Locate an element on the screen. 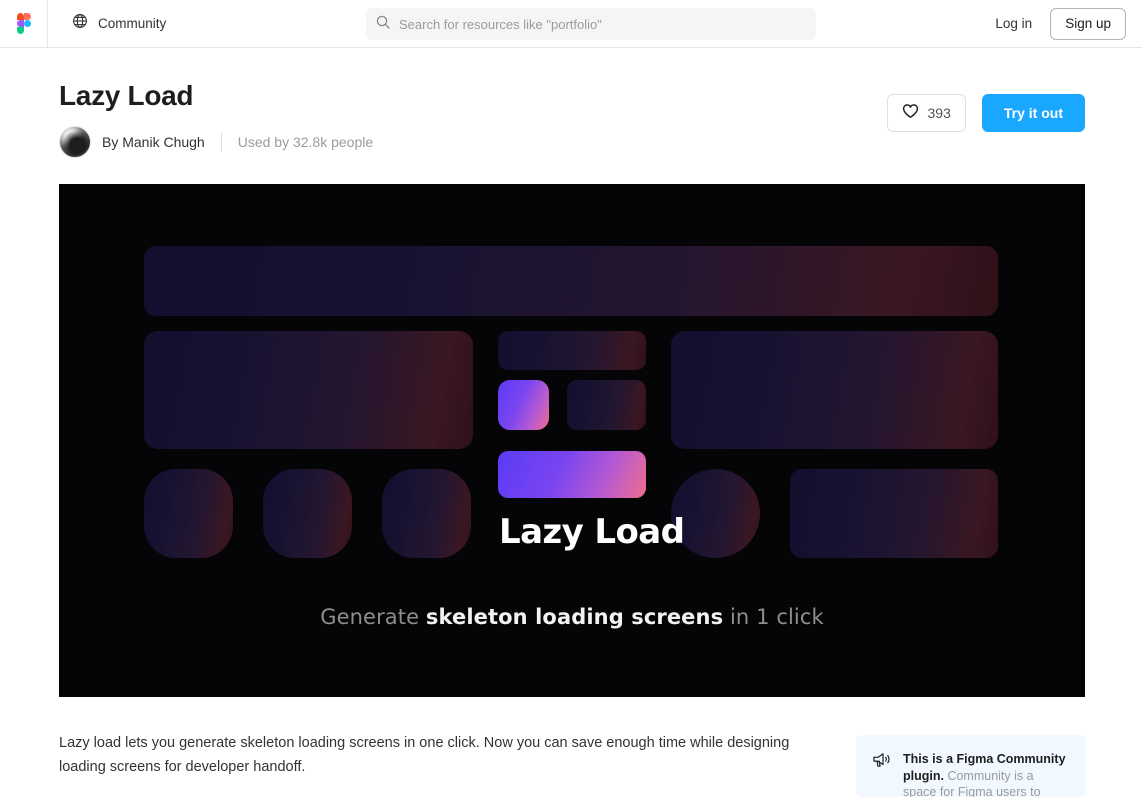  megaphone-icon is located at coordinates (881, 774).